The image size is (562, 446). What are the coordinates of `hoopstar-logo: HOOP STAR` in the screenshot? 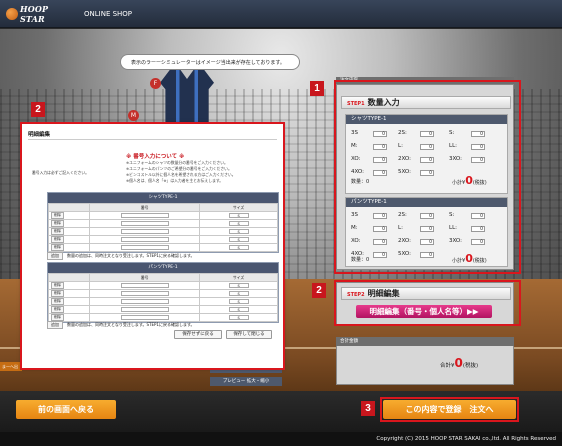 It's located at (41, 14).